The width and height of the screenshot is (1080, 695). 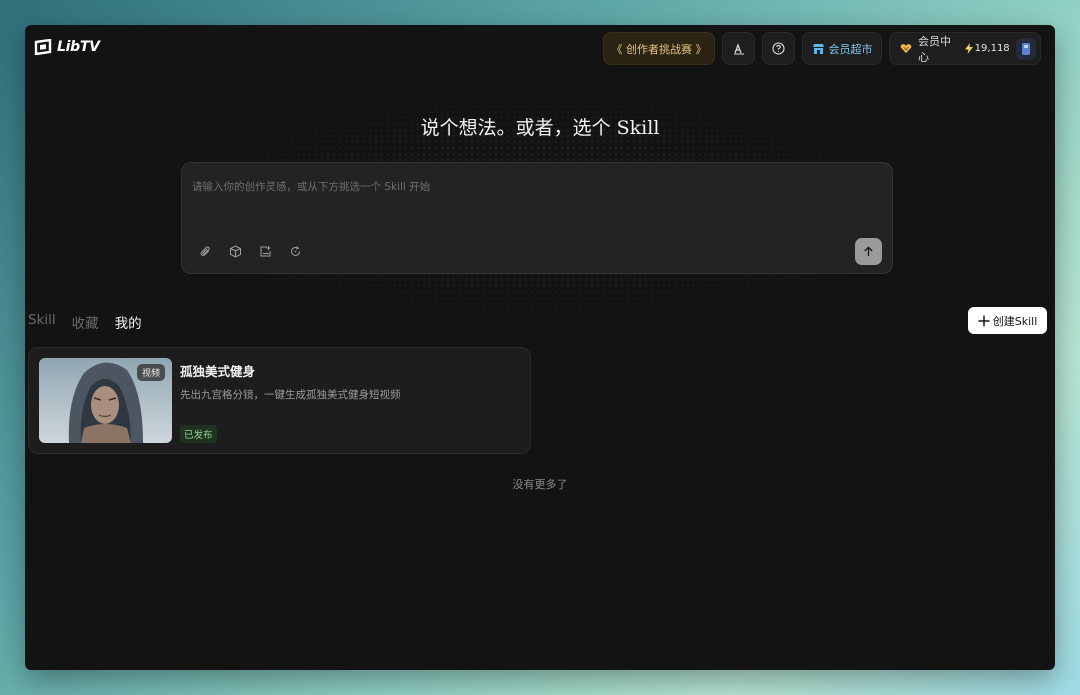 I want to click on user-avatar-icon, so click(x=1025, y=48).